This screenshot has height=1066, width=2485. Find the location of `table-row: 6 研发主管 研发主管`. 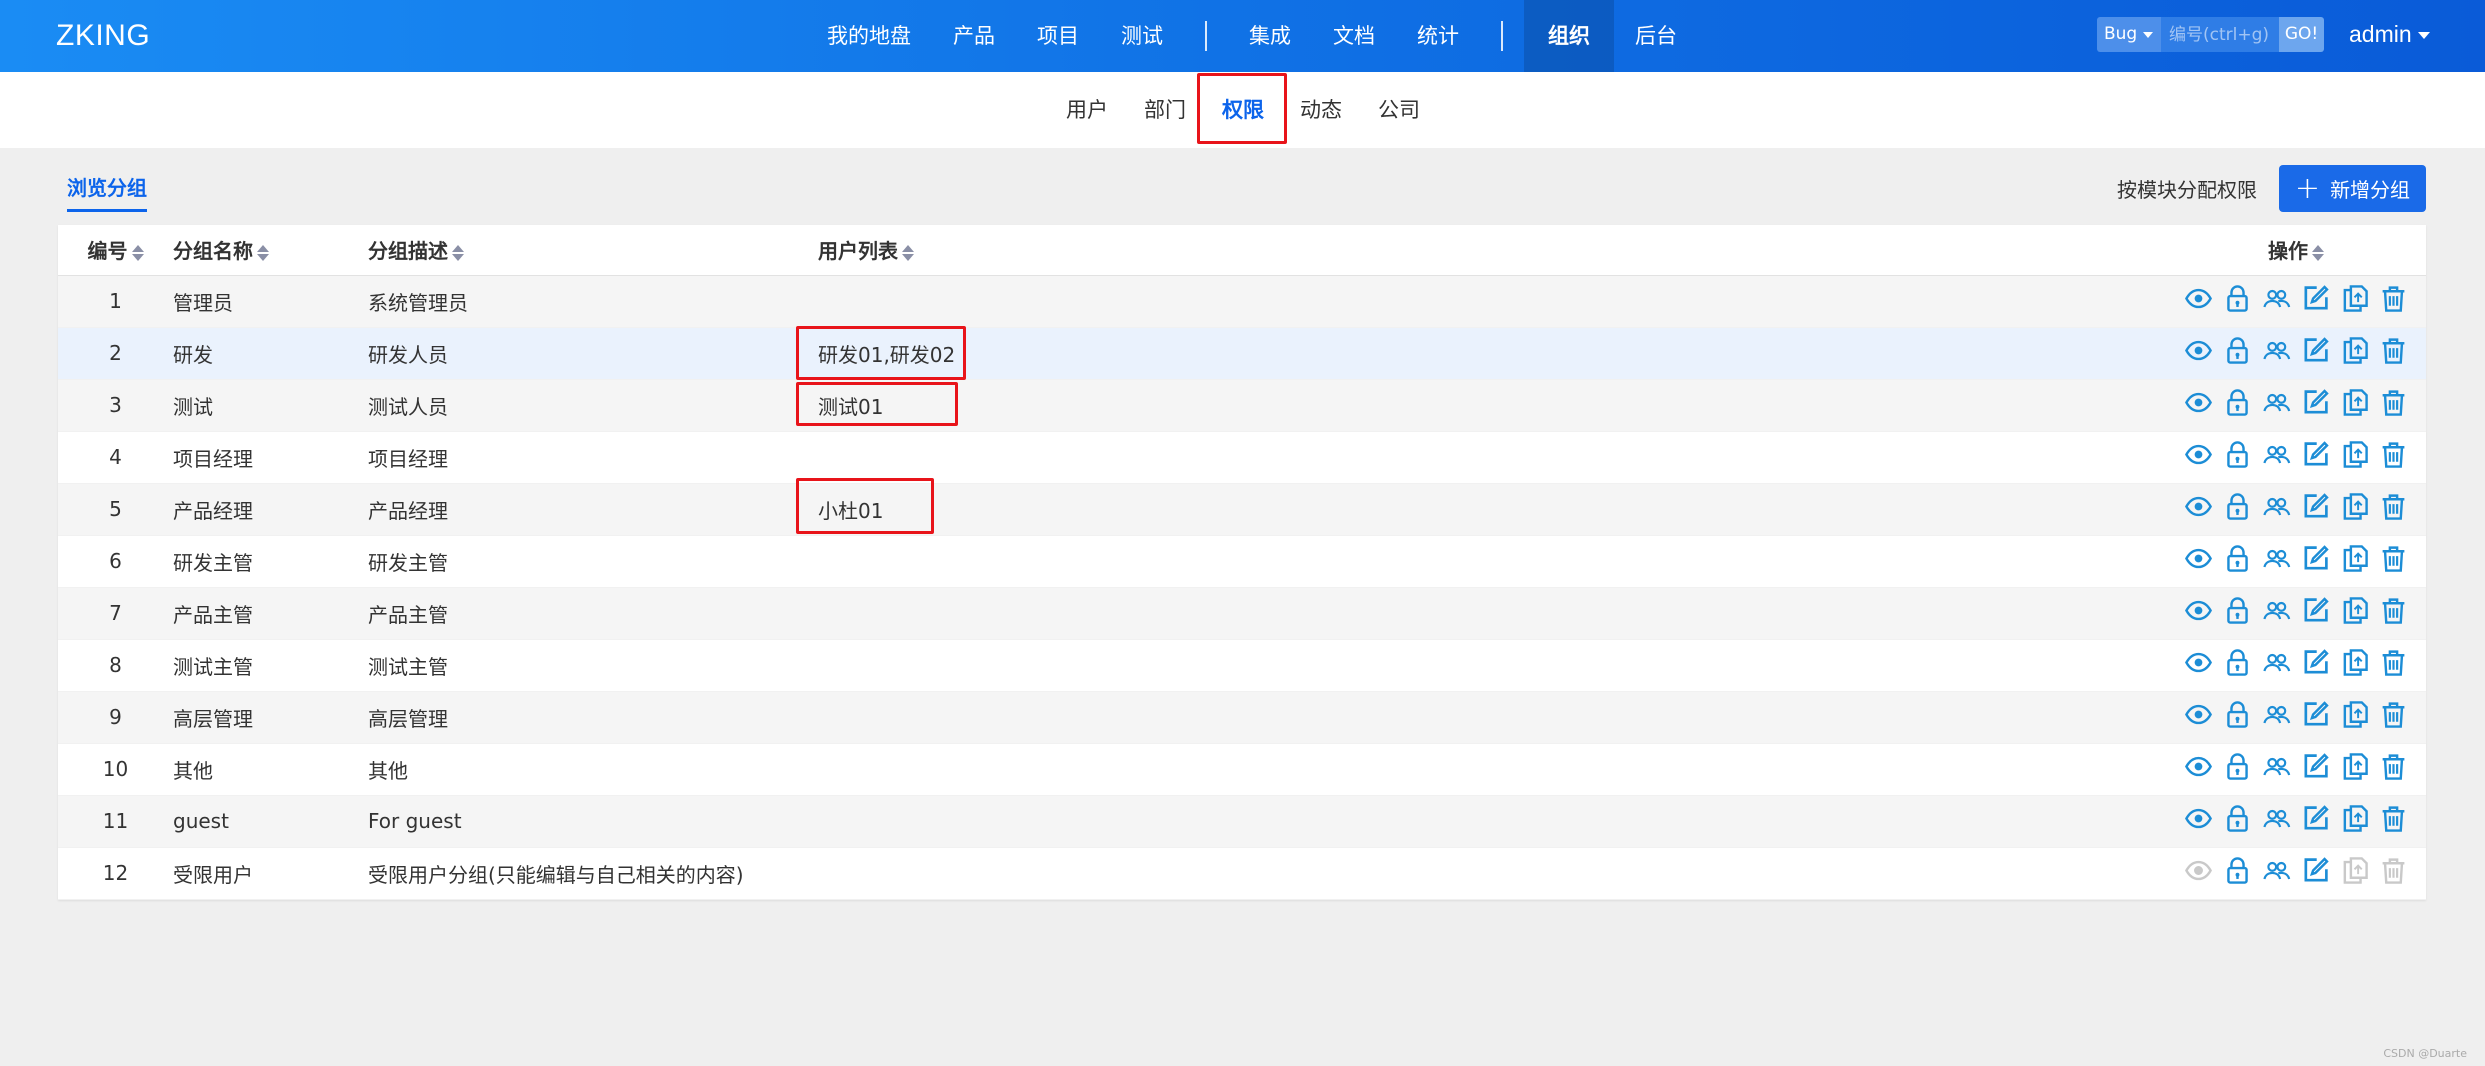

table-row: 6 研发主管 研发主管 is located at coordinates (1242, 561).